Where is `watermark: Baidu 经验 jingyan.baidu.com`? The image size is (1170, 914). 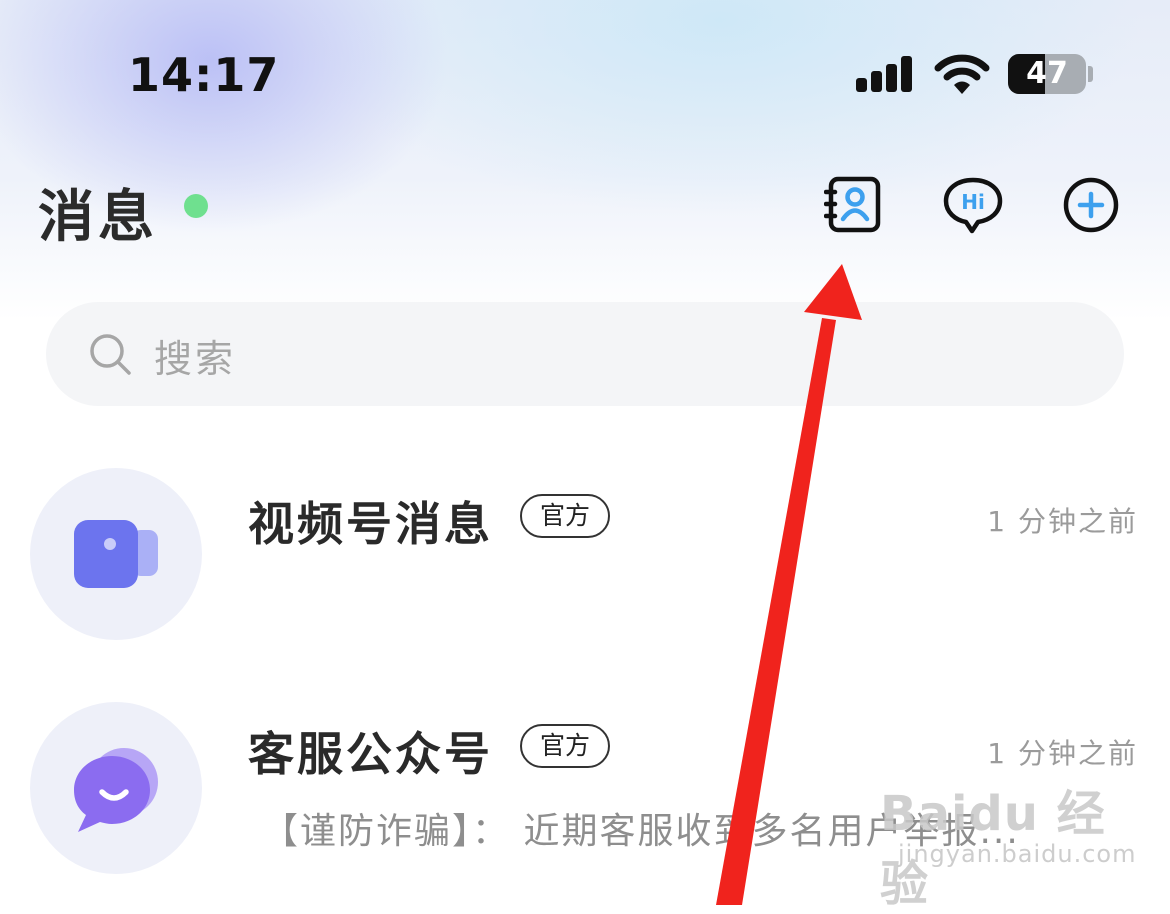 watermark: Baidu 经验 jingyan.baidu.com is located at coordinates (1007, 841).